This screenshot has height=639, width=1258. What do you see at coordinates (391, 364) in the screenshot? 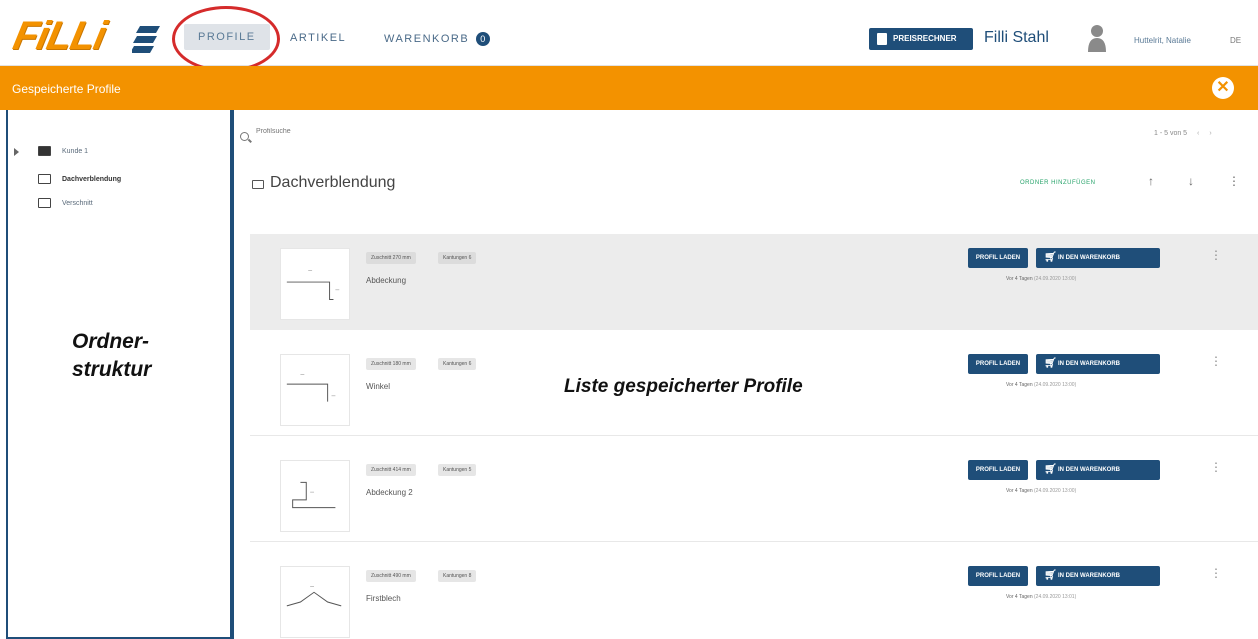
I see `cut-length-chip: Zuschnitt 180 mm` at bounding box center [391, 364].